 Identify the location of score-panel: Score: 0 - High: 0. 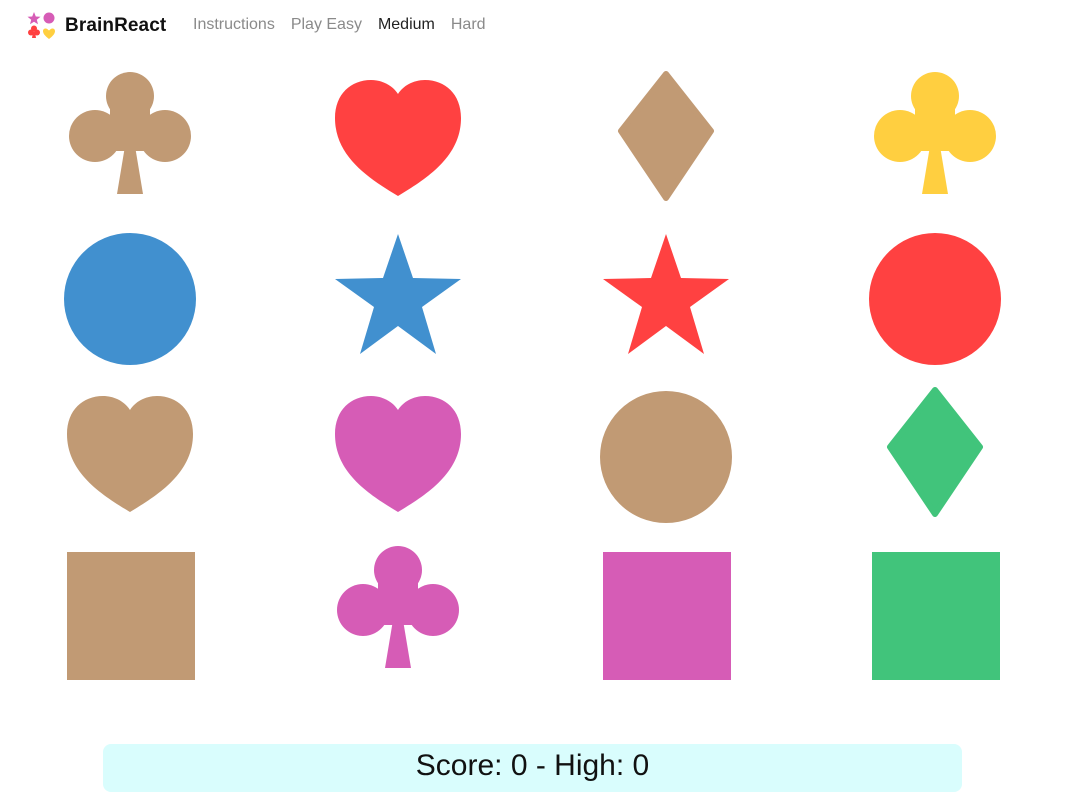
(532, 768).